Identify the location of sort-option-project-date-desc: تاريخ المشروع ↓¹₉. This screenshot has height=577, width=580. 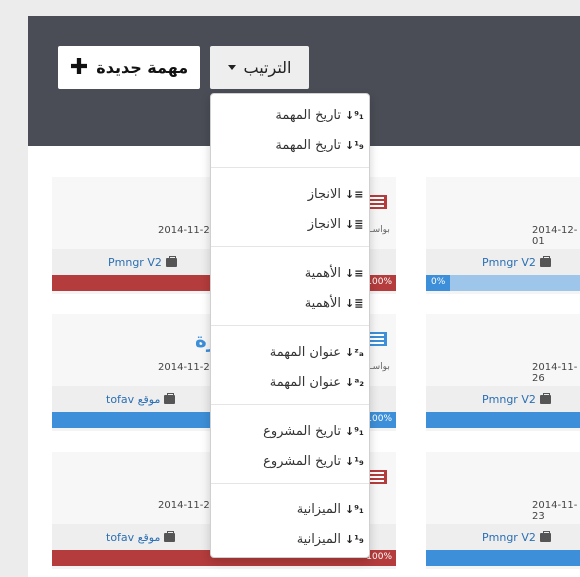
(290, 461).